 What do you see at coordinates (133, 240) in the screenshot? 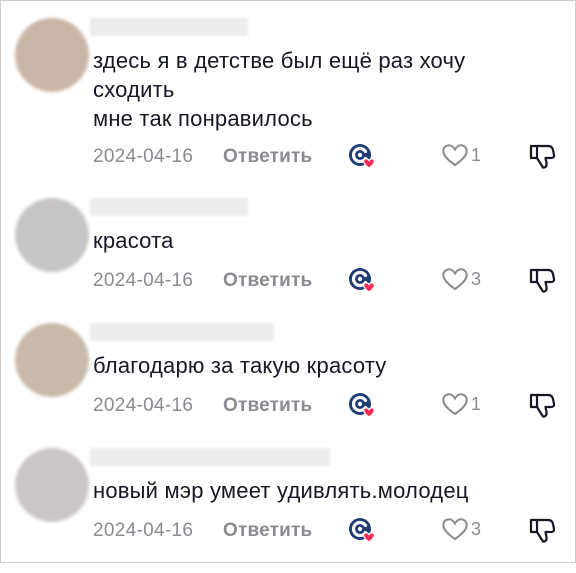
I see `comment-text: красота` at bounding box center [133, 240].